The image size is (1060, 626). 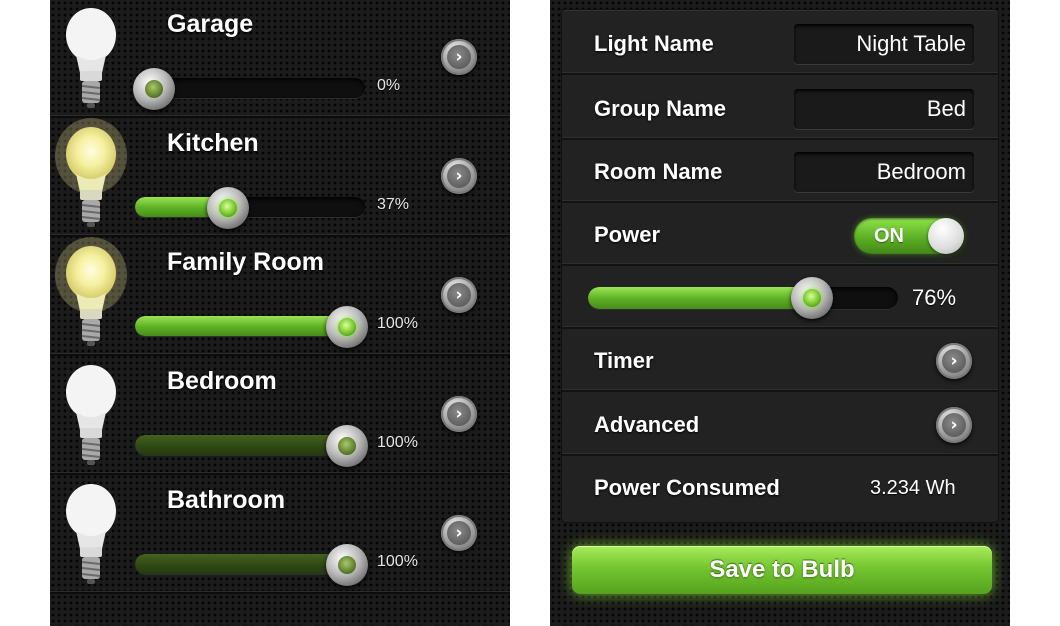 What do you see at coordinates (701, 298) in the screenshot?
I see `brightness-slider-fill` at bounding box center [701, 298].